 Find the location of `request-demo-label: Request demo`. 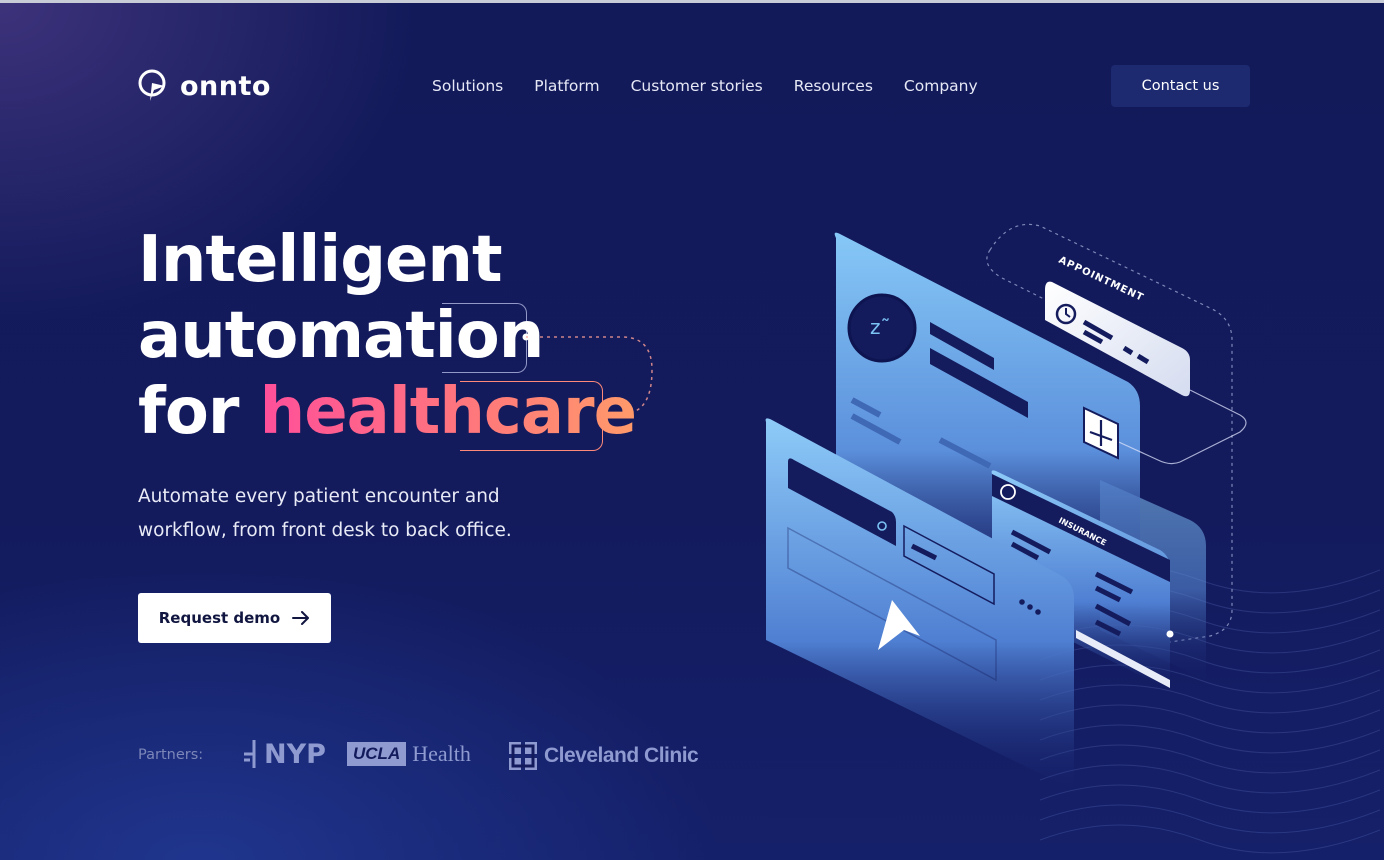

request-demo-label: Request demo is located at coordinates (219, 618).